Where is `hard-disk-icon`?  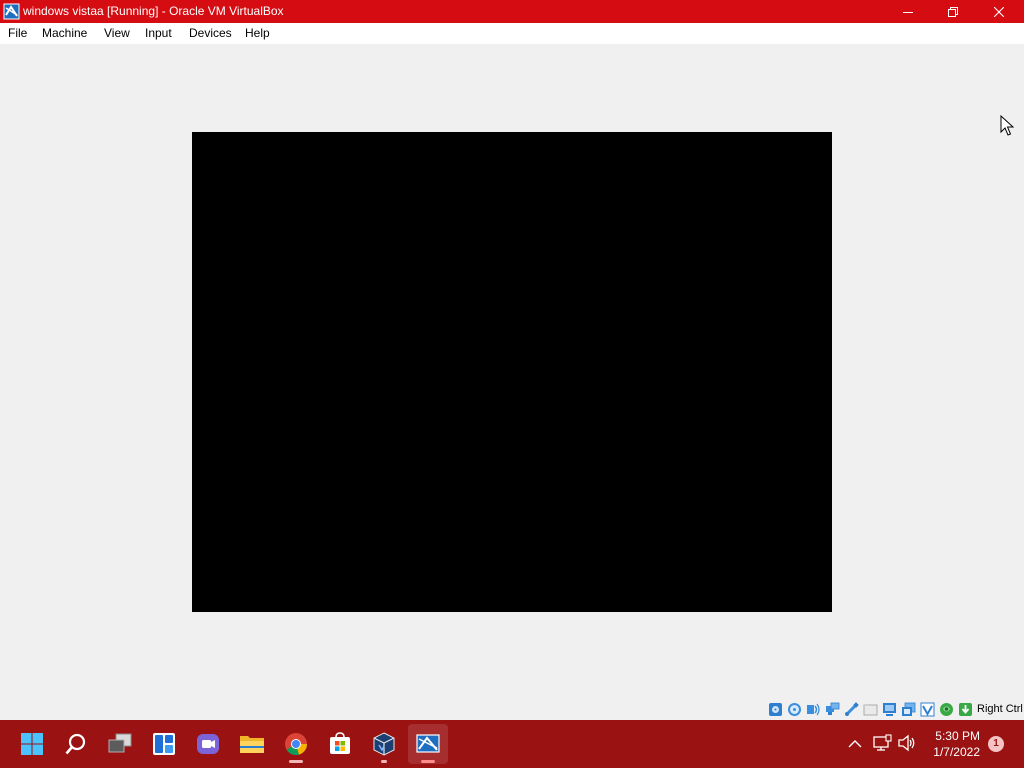 hard-disk-icon is located at coordinates (775, 709).